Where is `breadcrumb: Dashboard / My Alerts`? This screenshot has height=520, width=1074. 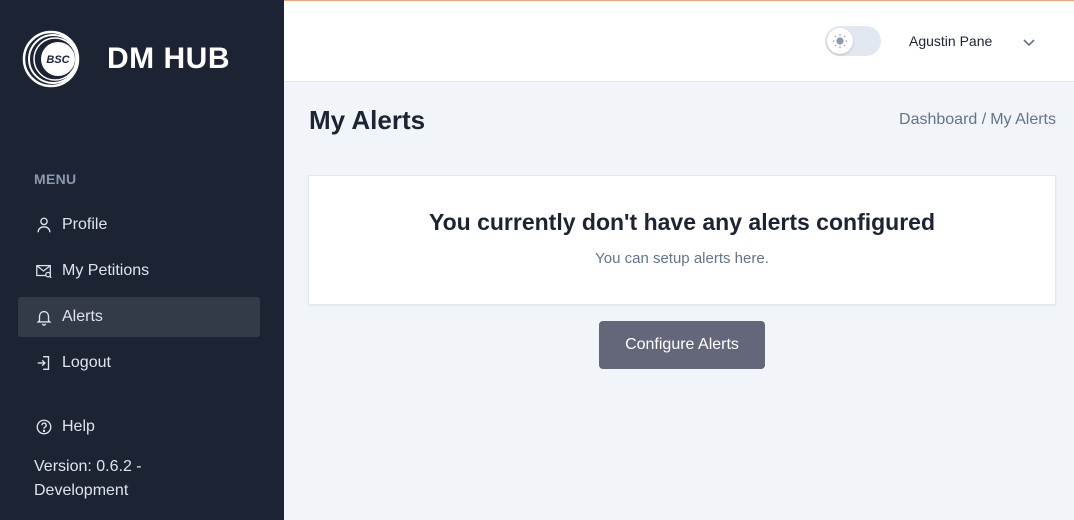 breadcrumb: Dashboard / My Alerts is located at coordinates (977, 120).